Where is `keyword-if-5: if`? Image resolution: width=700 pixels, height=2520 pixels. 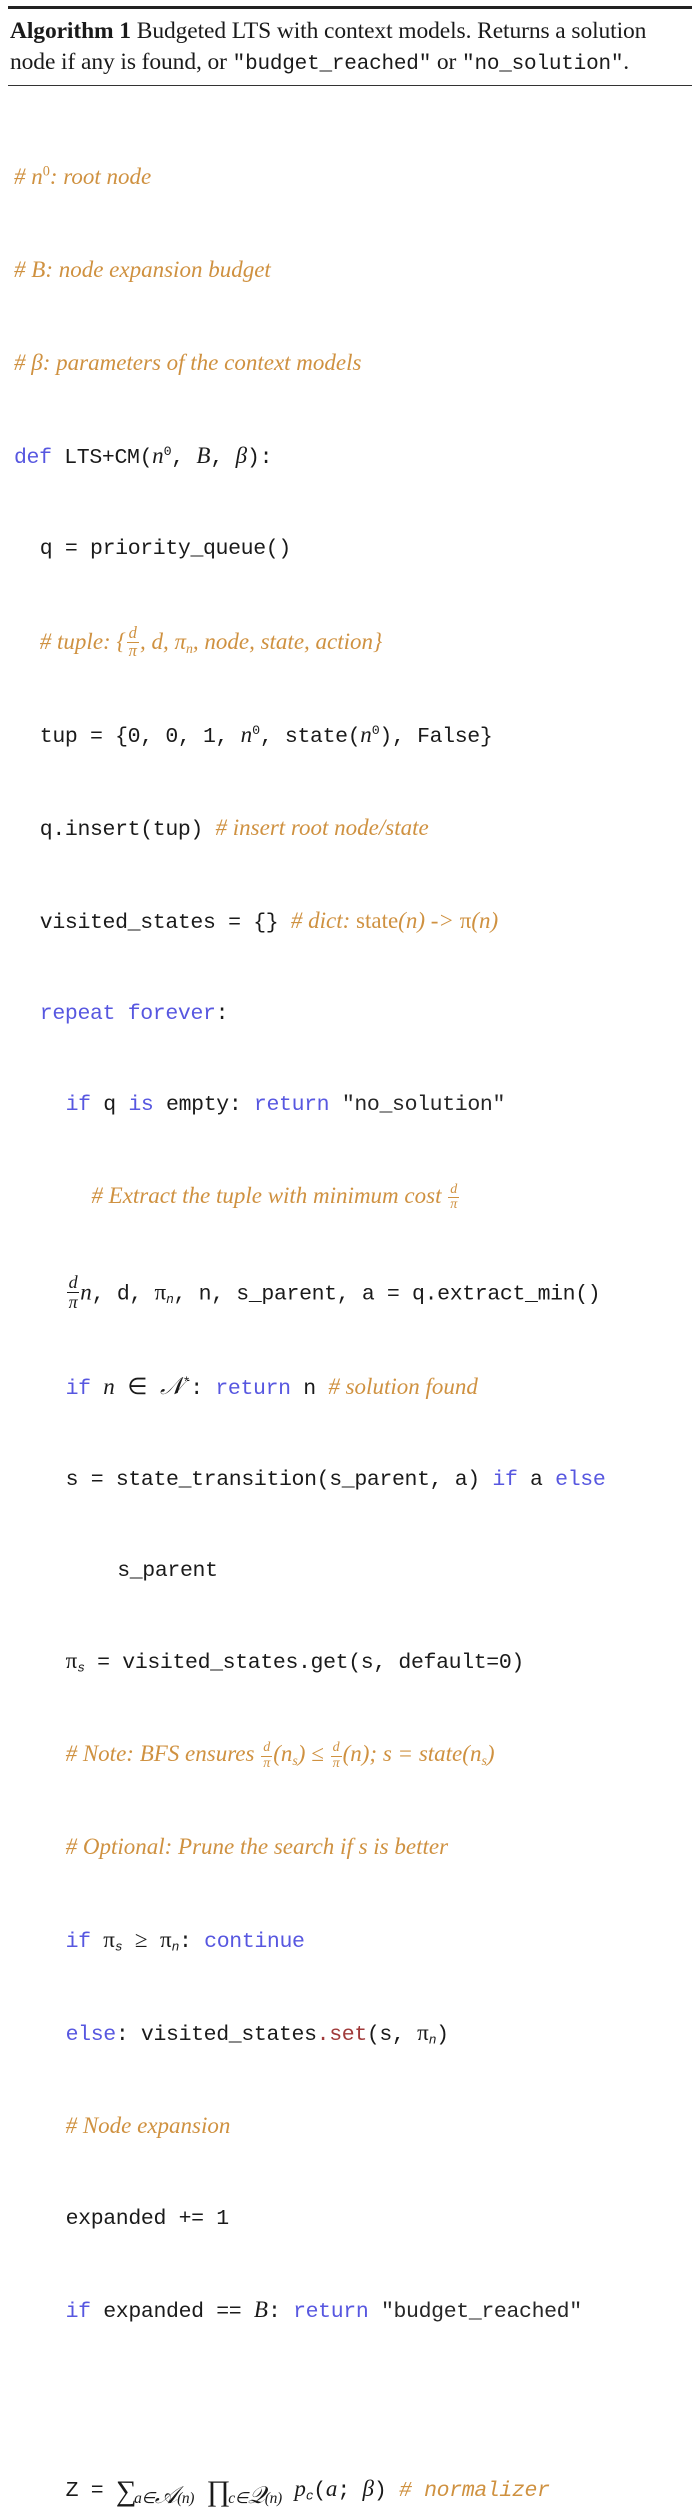 keyword-if-5: if is located at coordinates (78, 2311).